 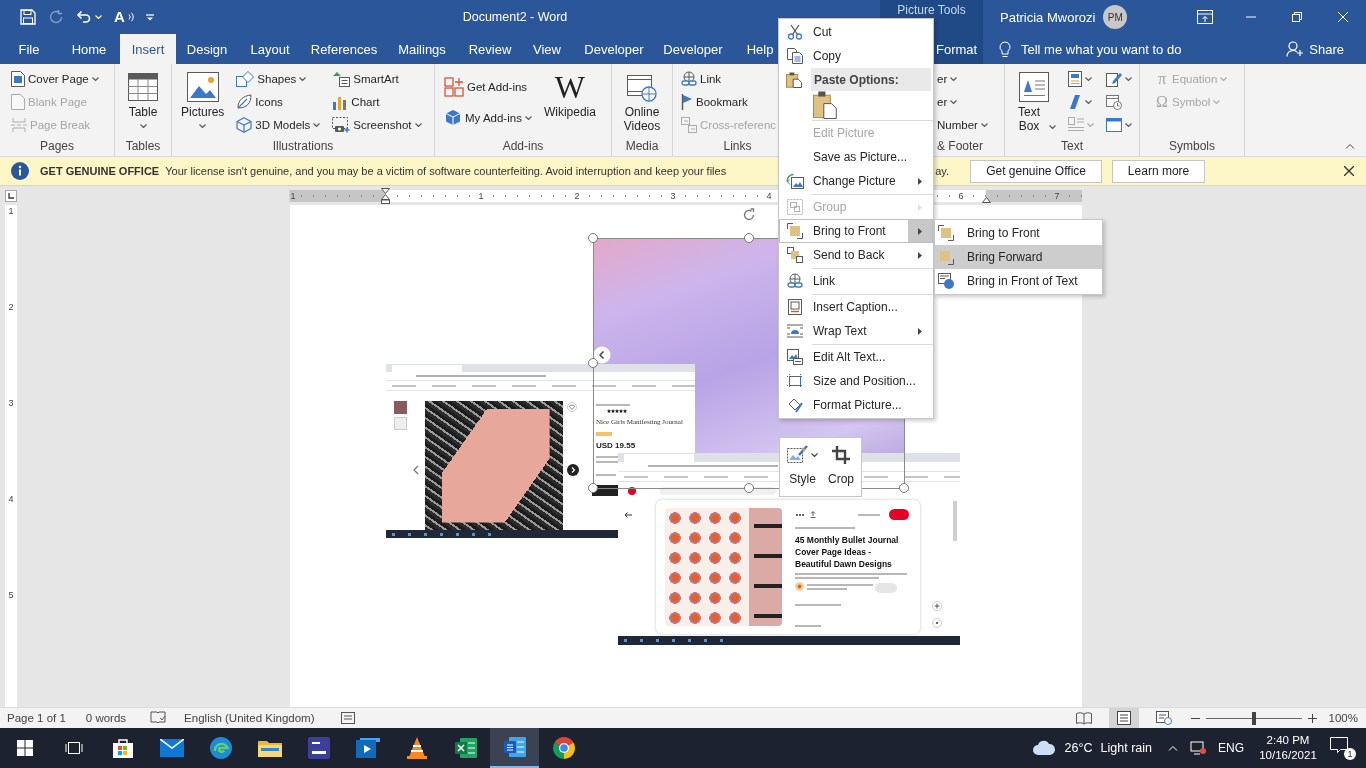 What do you see at coordinates (1315, 49) in the screenshot?
I see `share-button: Share` at bounding box center [1315, 49].